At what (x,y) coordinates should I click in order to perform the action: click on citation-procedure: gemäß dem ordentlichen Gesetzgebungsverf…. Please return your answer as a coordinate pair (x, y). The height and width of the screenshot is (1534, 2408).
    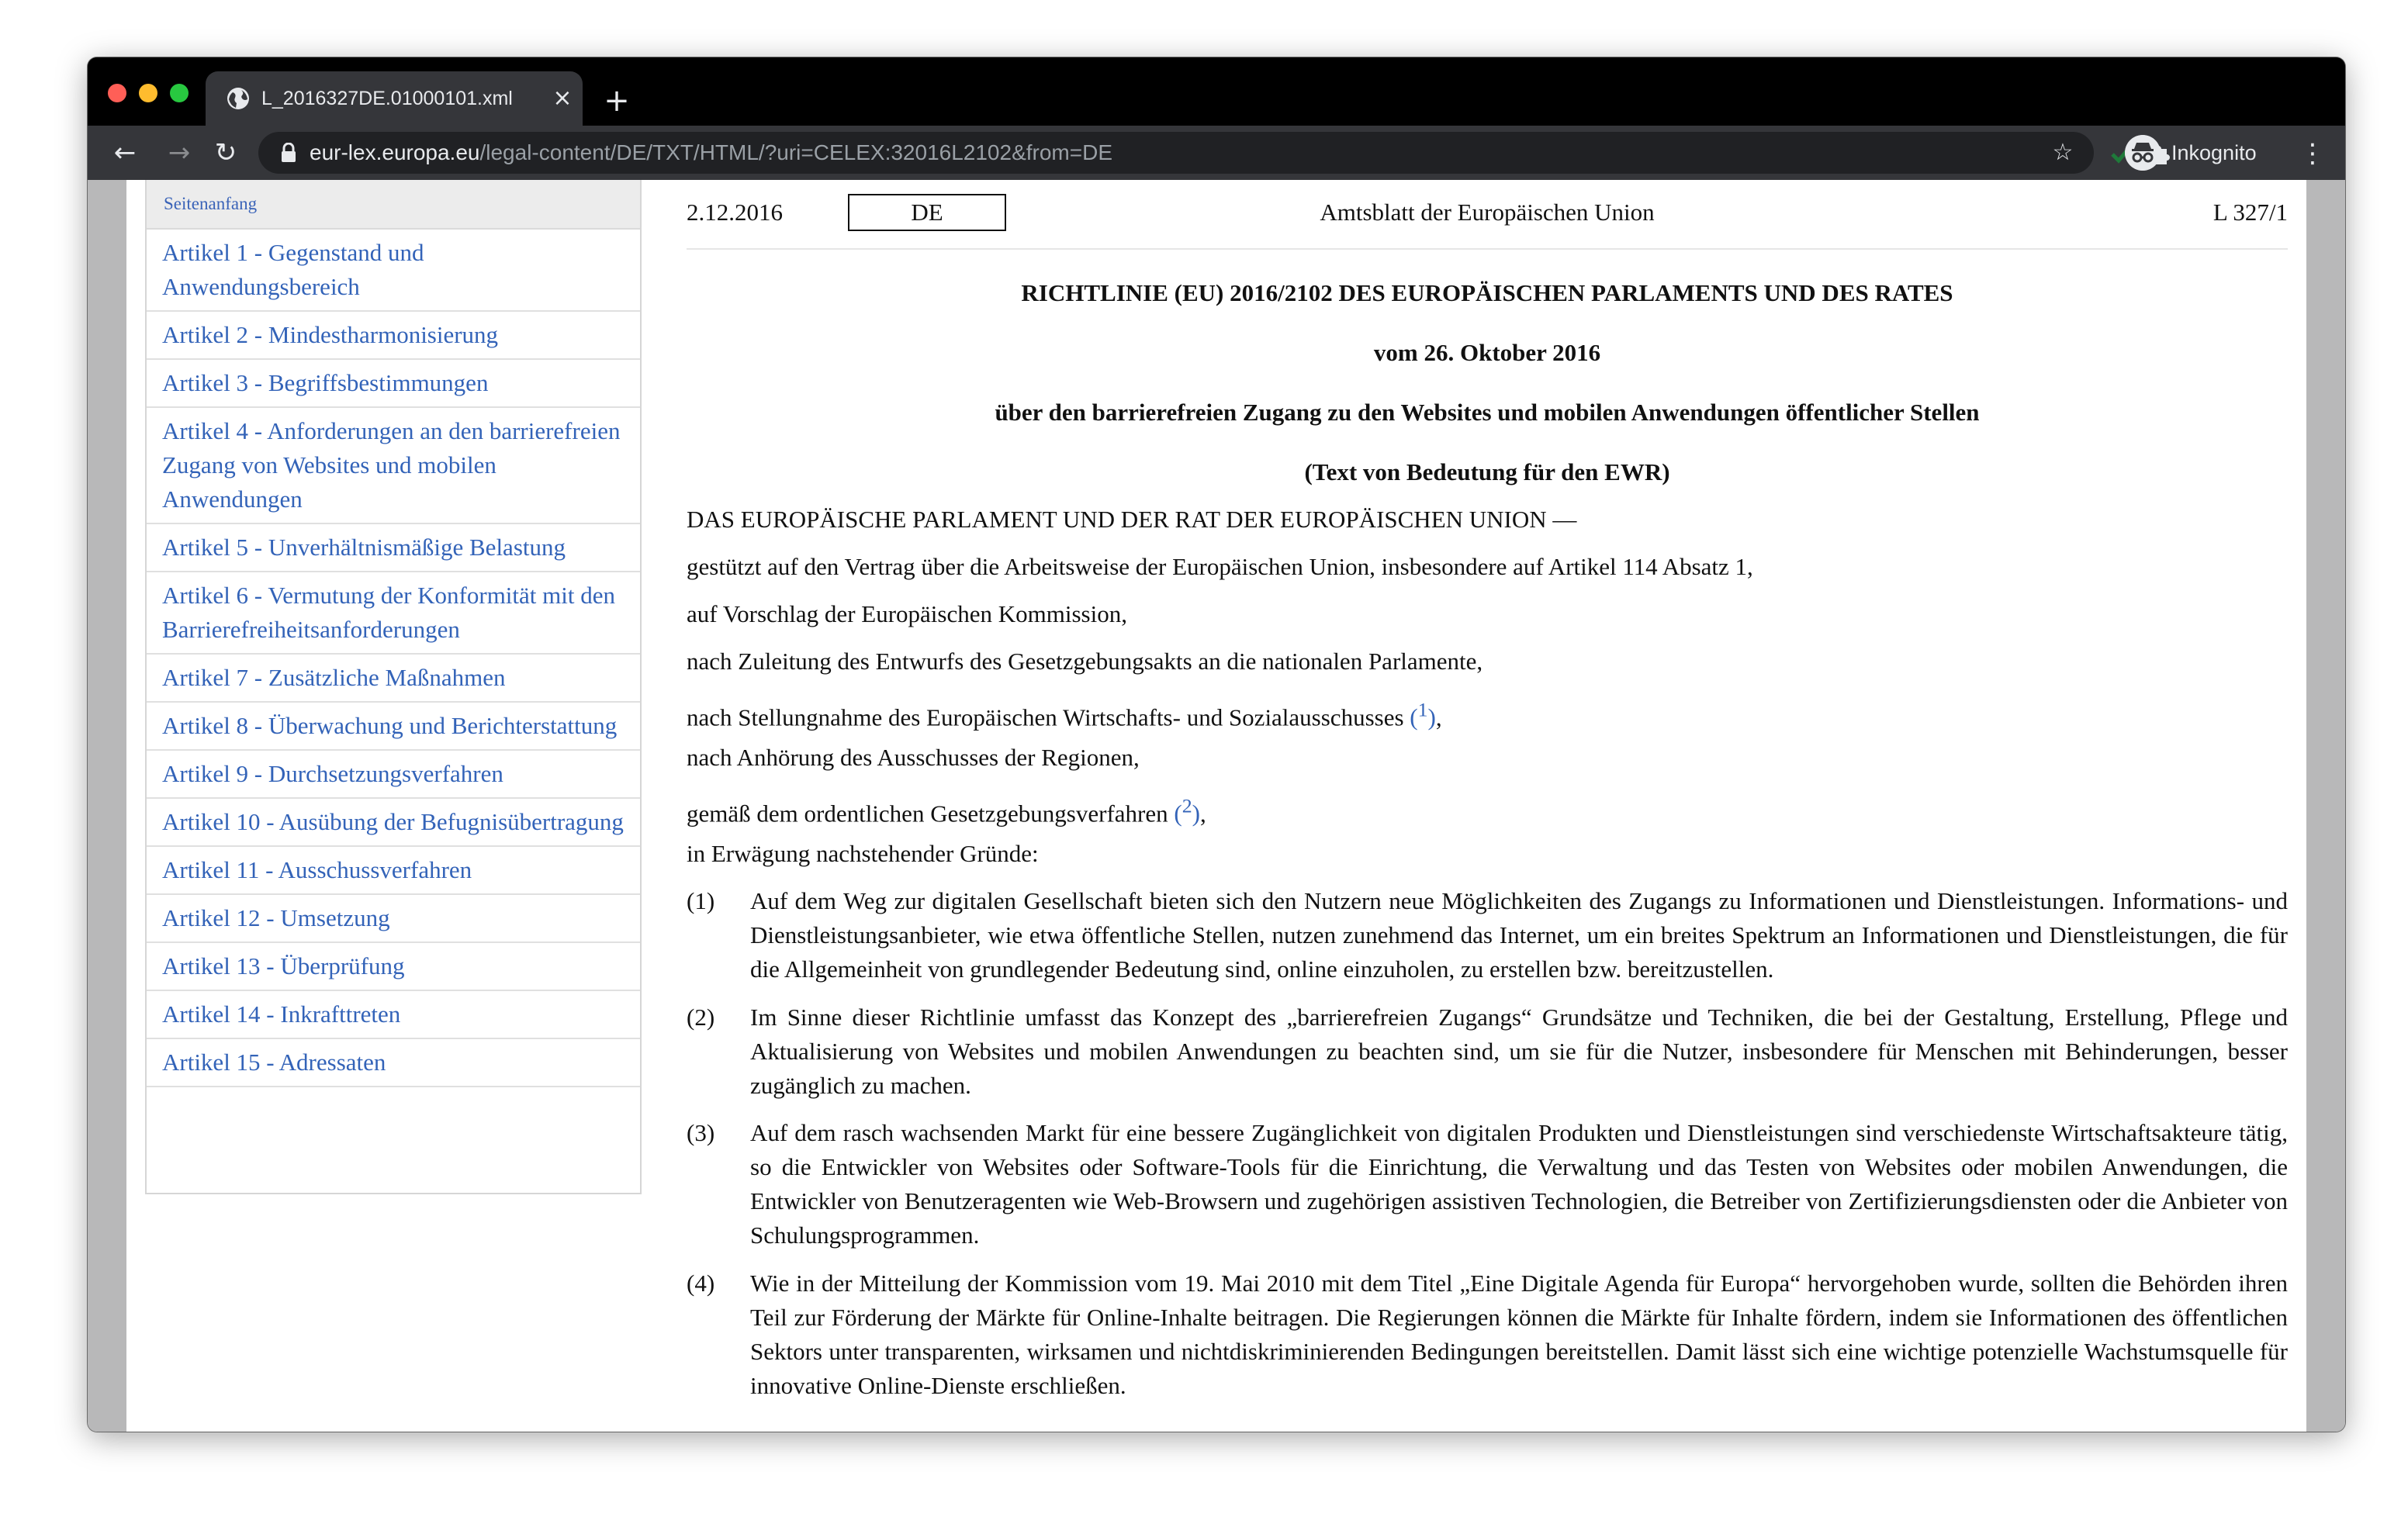
    Looking at the image, I should click on (946, 811).